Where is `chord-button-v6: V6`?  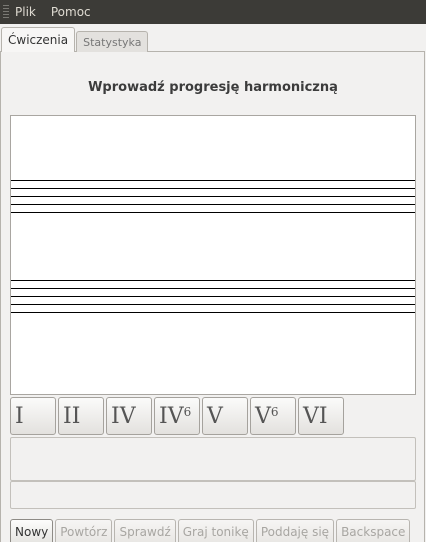
chord-button-v6: V6 is located at coordinates (273, 416).